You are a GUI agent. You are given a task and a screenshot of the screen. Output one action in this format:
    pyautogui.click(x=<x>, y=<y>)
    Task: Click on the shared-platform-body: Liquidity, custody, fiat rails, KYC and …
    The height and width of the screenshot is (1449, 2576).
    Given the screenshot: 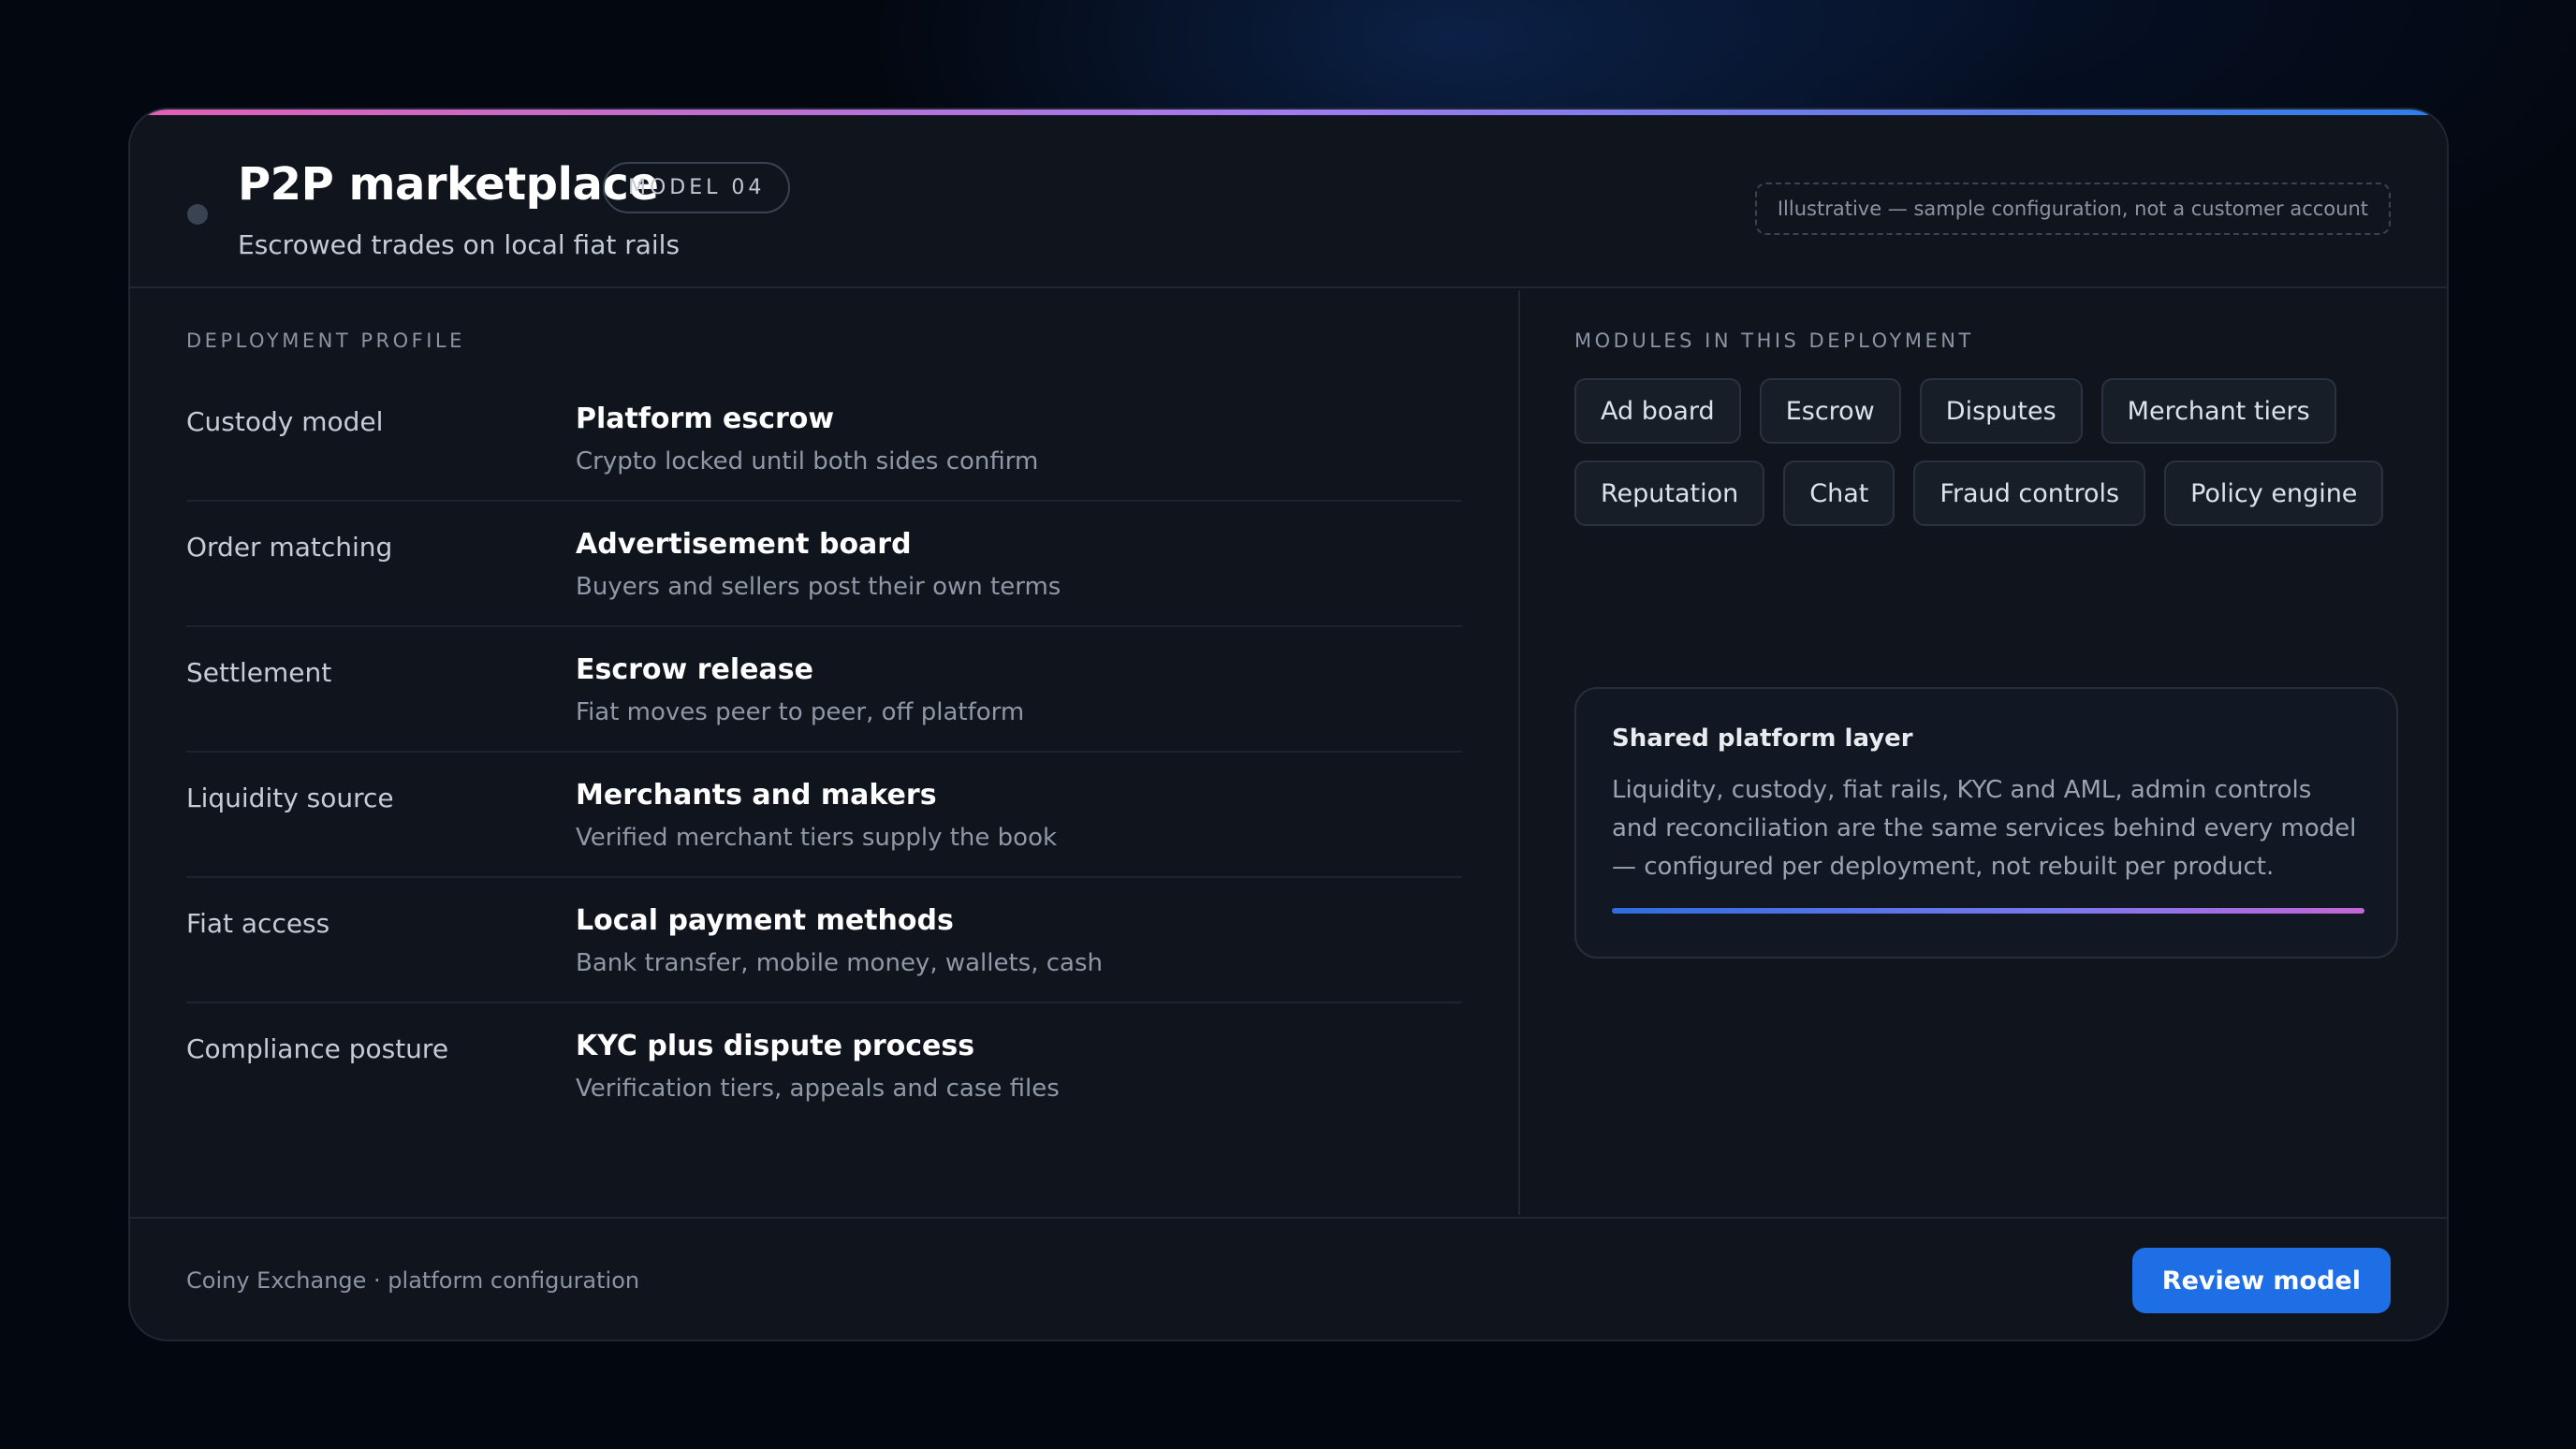 What is the action you would take?
    pyautogui.click(x=1984, y=828)
    